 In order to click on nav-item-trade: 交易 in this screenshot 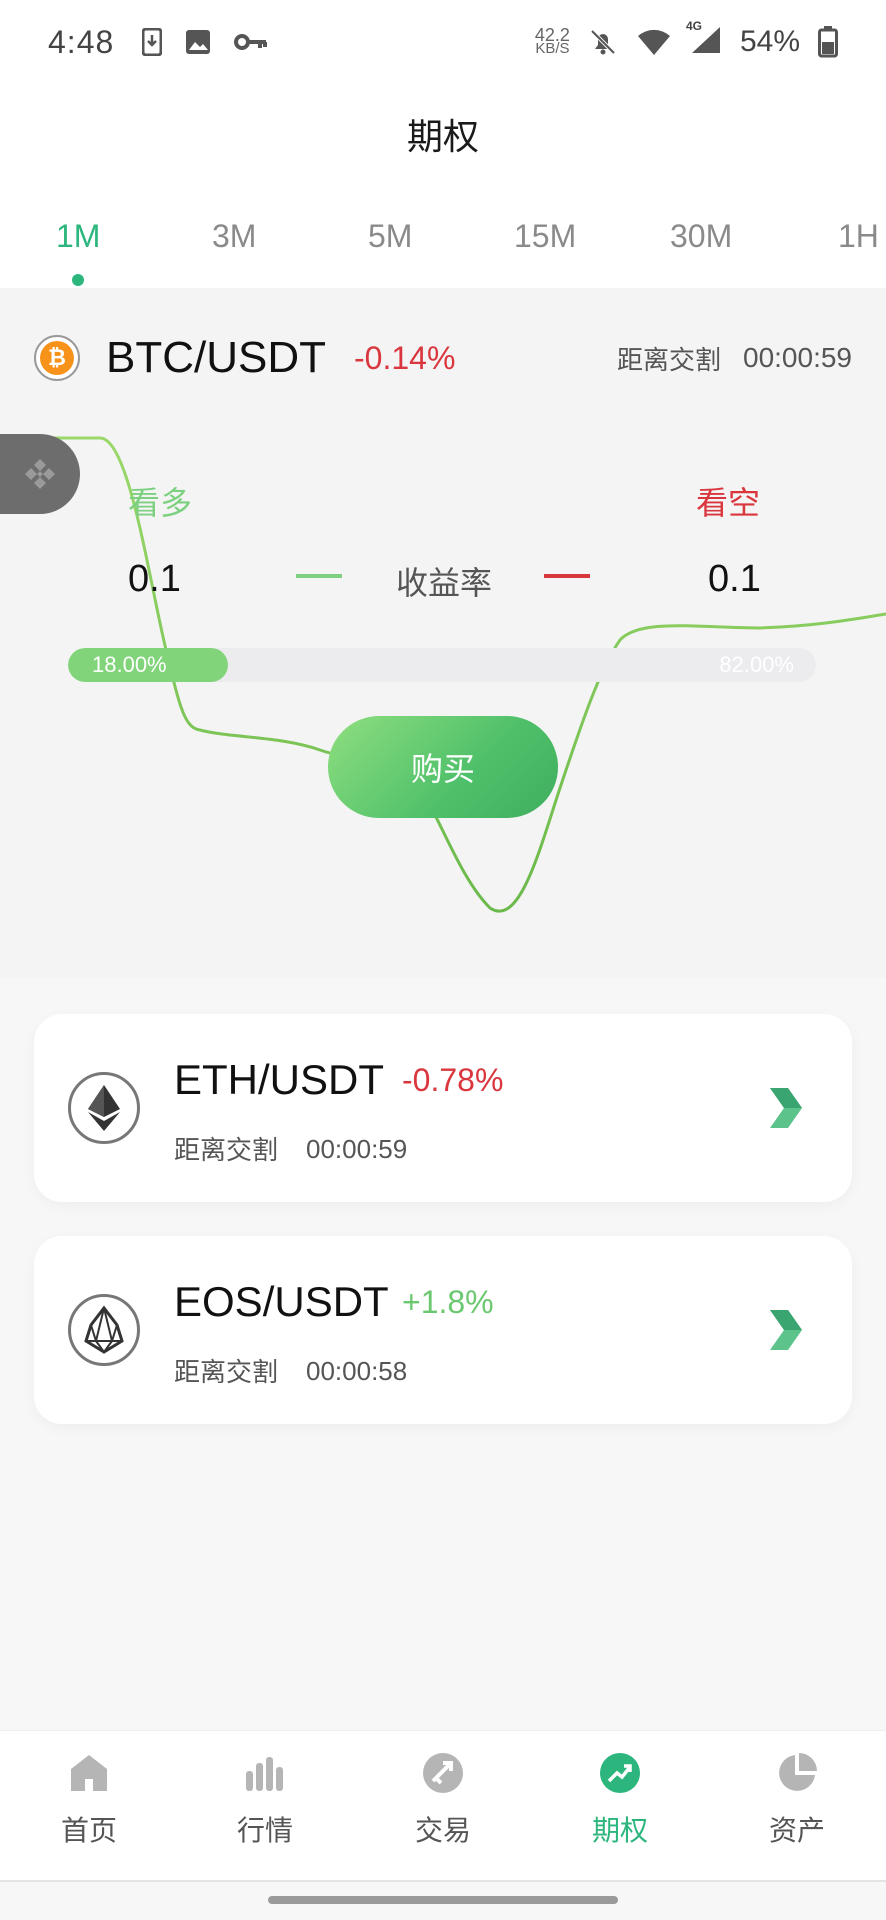, I will do `click(443, 1806)`.